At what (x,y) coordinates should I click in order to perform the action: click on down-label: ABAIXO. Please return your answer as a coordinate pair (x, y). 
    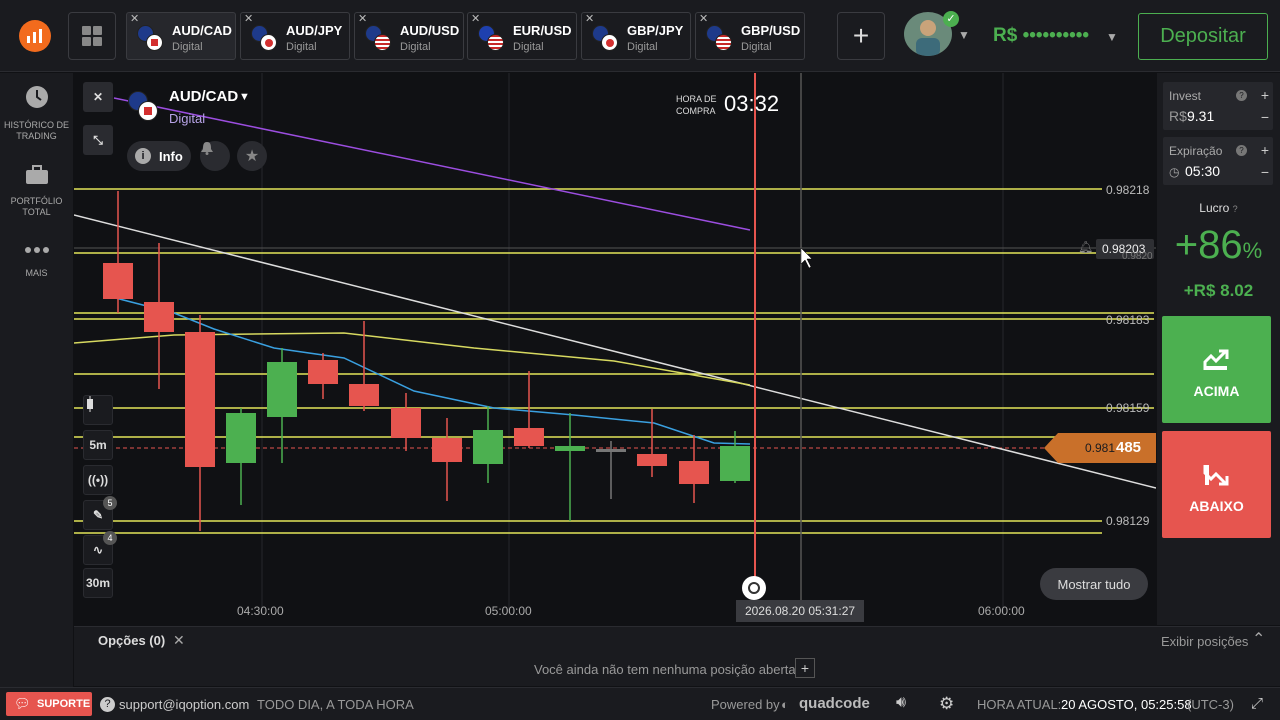
    Looking at the image, I should click on (1216, 506).